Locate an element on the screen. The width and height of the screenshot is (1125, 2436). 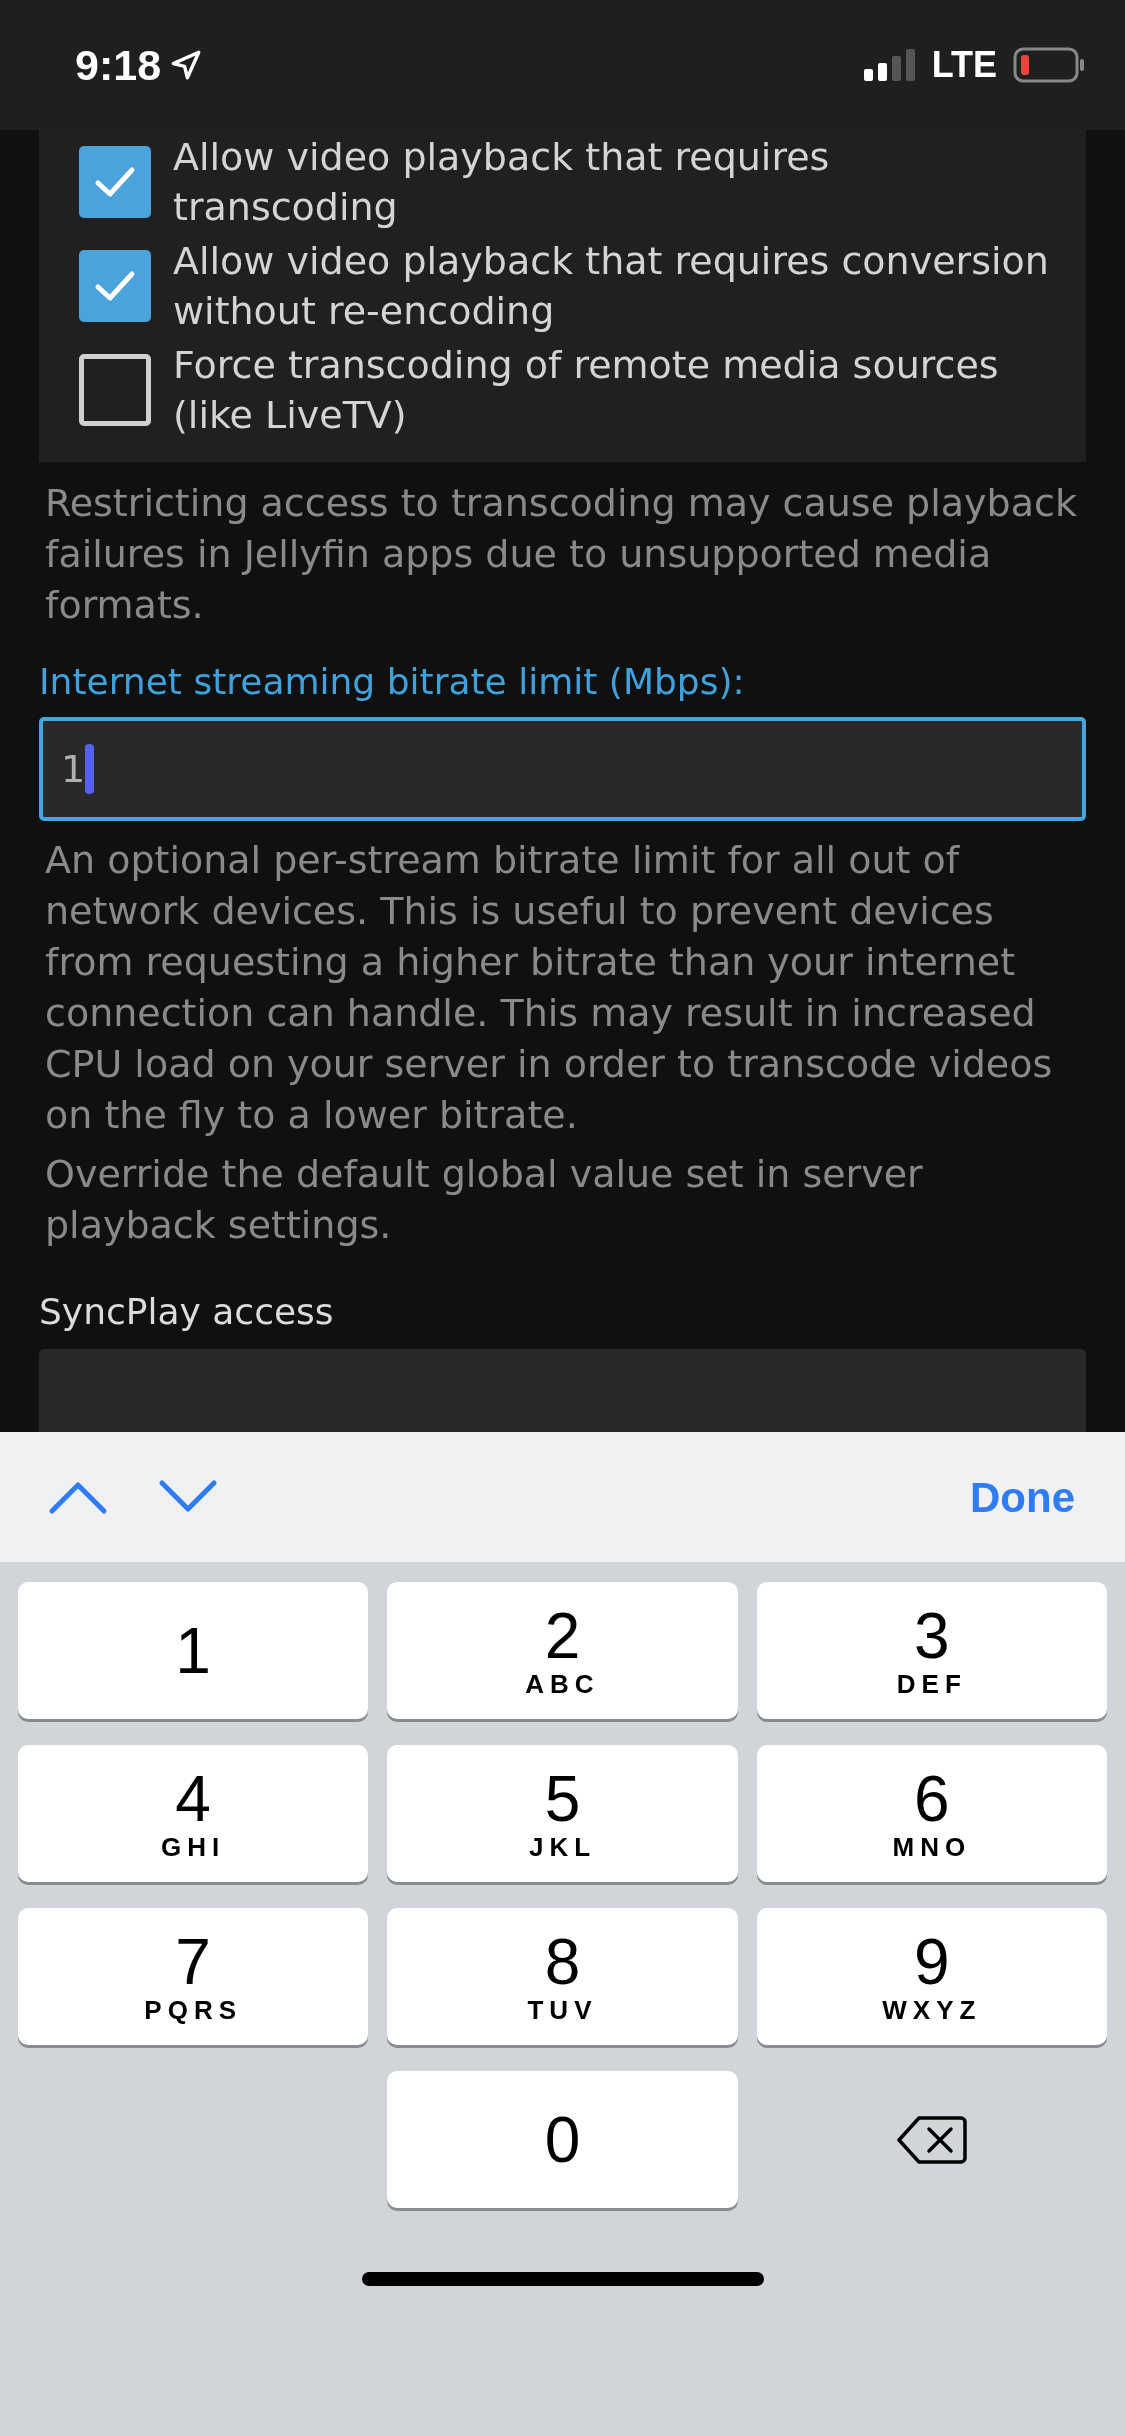
keypad-key: 4 GHI is located at coordinates (193, 1813).